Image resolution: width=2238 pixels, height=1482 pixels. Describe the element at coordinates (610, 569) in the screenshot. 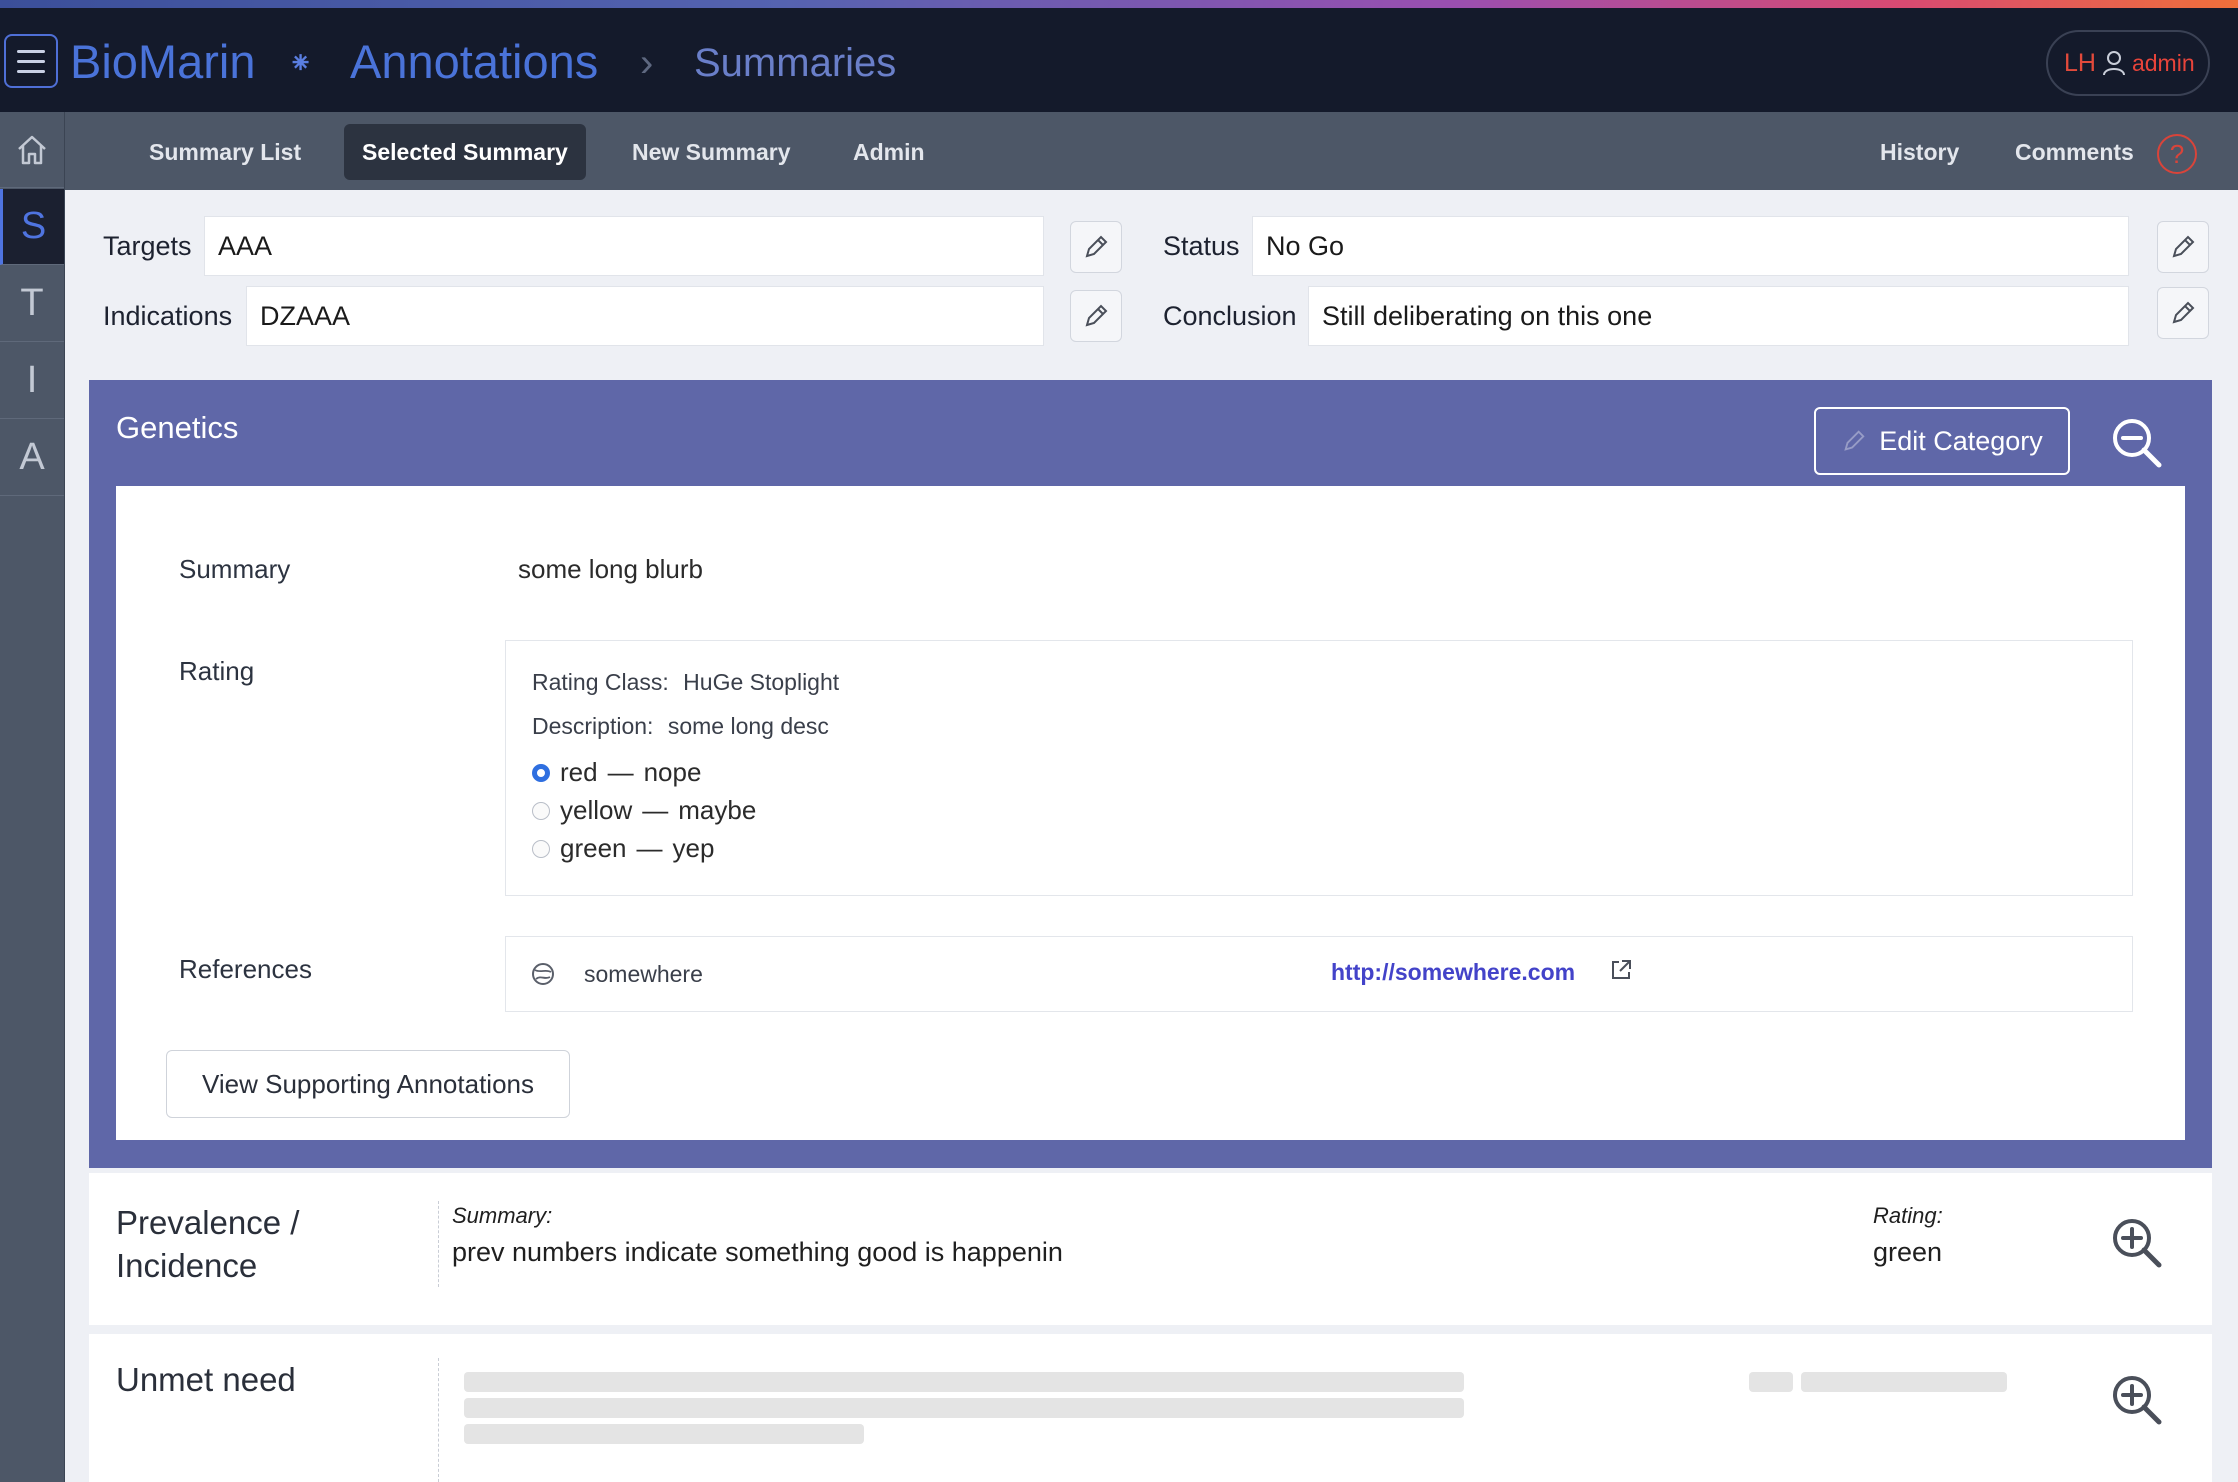

I see `summary-value: some long blurb` at that location.